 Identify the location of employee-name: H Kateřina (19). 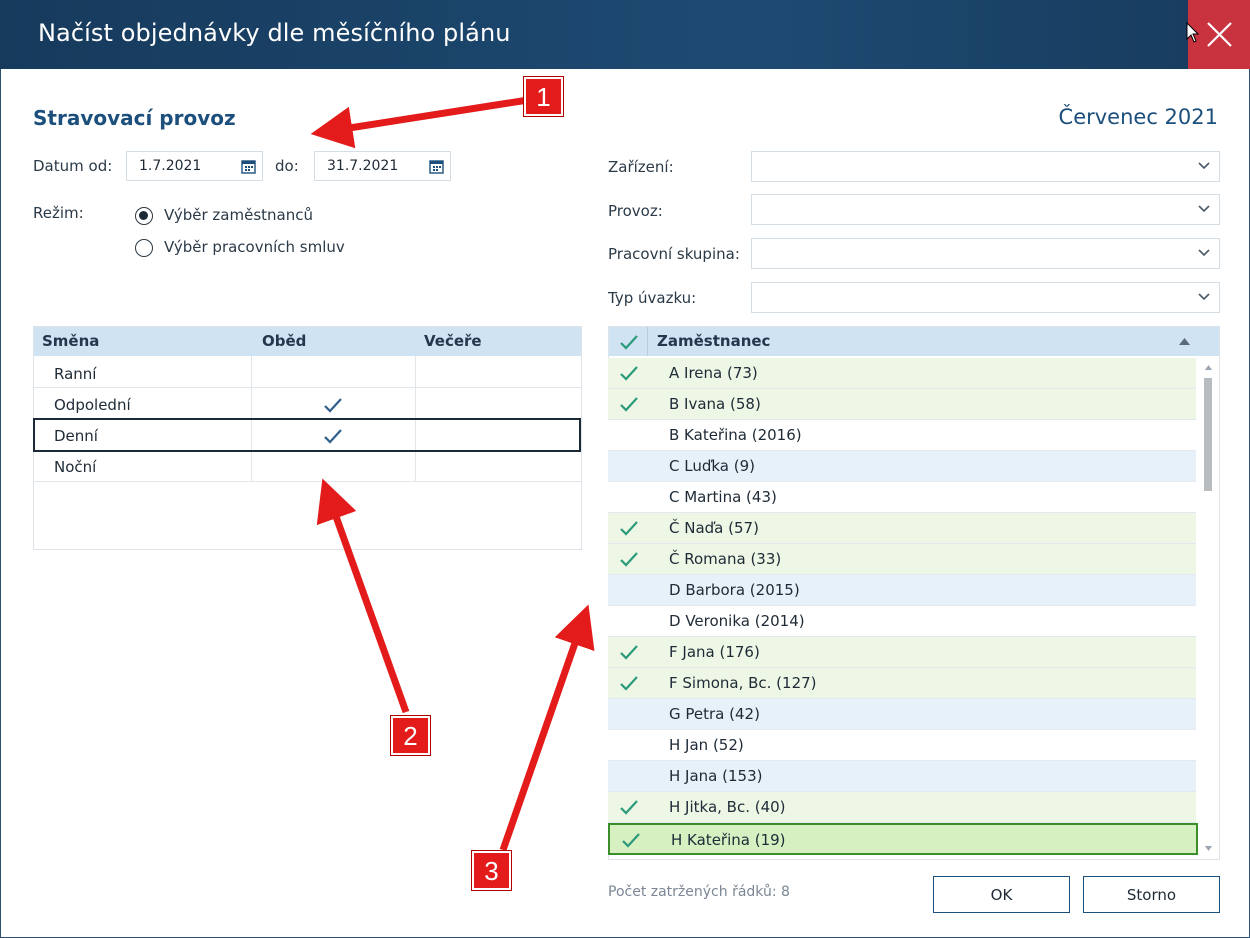
(728, 840).